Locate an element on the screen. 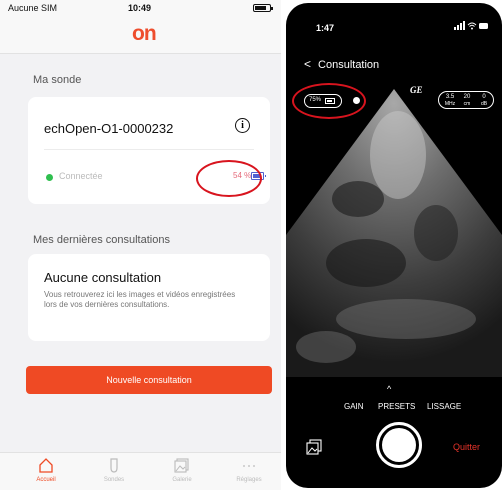  tab-label: Galerie is located at coordinates (182, 480).